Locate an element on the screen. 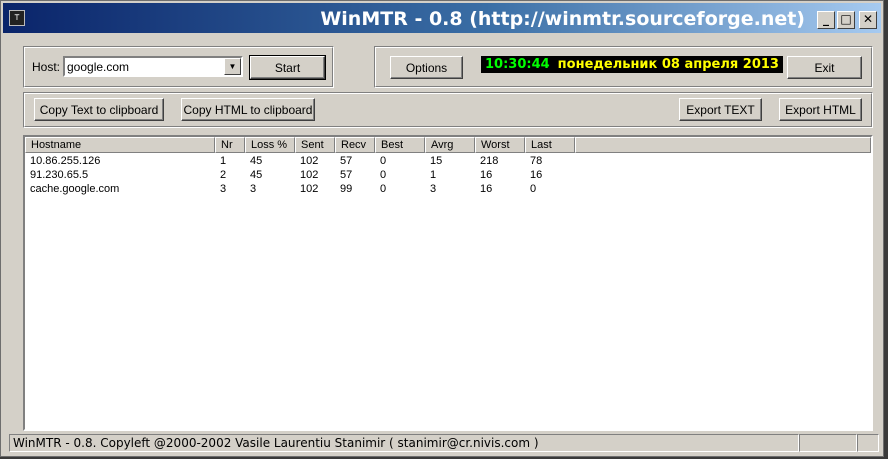 The height and width of the screenshot is (459, 888). chevron-down-icon: ▼ is located at coordinates (232, 66).